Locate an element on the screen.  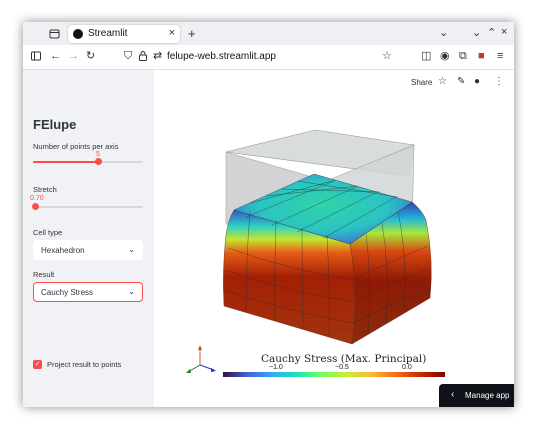
result-value: Cauchy Stress is located at coordinates (67, 292).